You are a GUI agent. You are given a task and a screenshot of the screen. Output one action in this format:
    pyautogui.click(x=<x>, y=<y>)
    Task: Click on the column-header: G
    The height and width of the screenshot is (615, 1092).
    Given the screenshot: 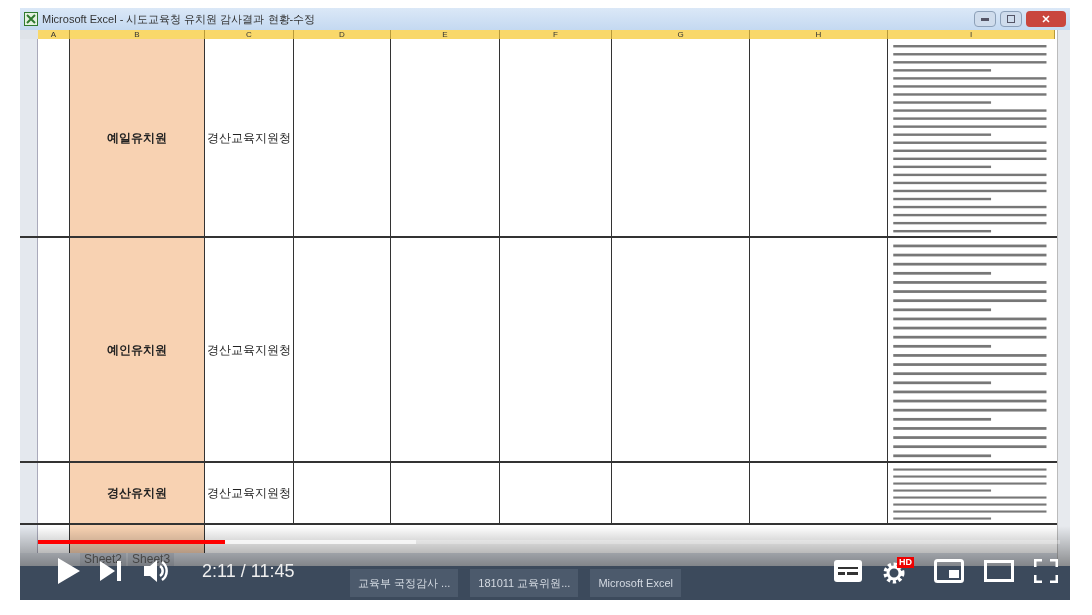 What is the action you would take?
    pyautogui.click(x=681, y=34)
    